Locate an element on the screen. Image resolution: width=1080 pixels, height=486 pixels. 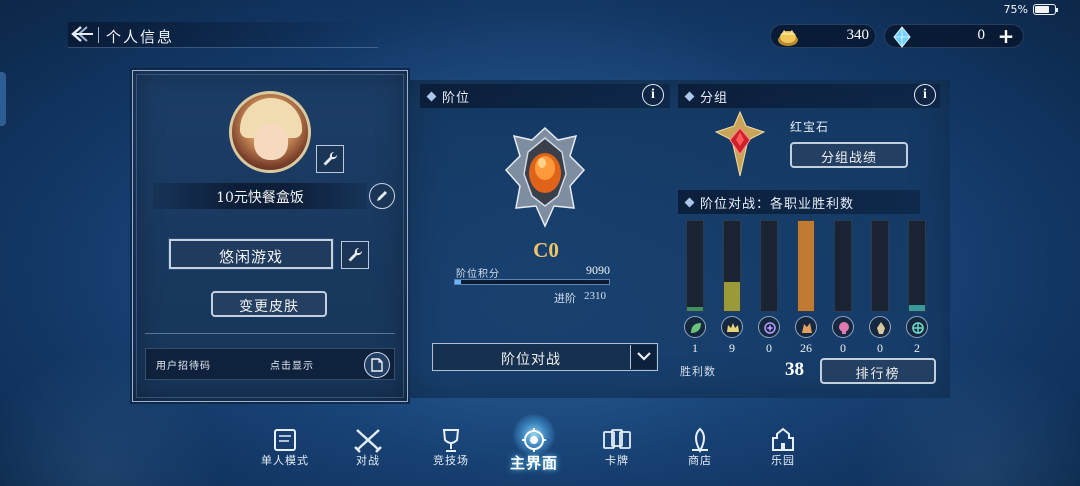
gold-coin-icon is located at coordinates (788, 38).